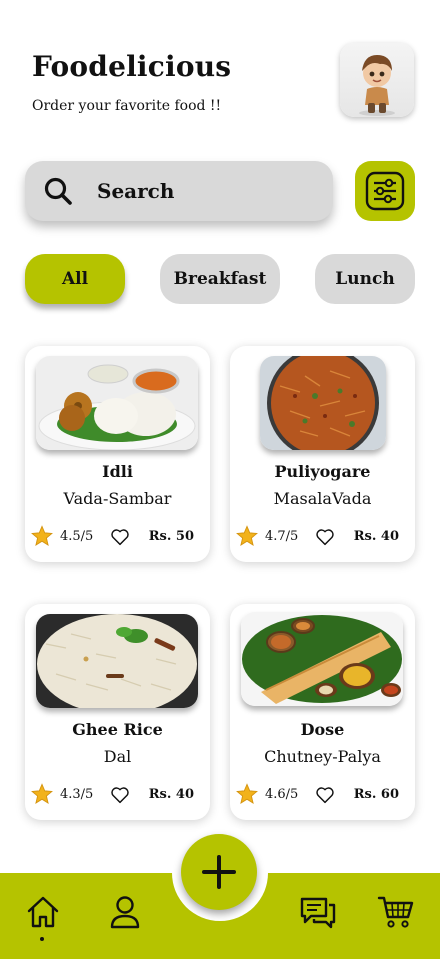 The height and width of the screenshot is (959, 440). Describe the element at coordinates (117, 498) in the screenshot. I see `food-subtitle: Vada-Sambar` at that location.